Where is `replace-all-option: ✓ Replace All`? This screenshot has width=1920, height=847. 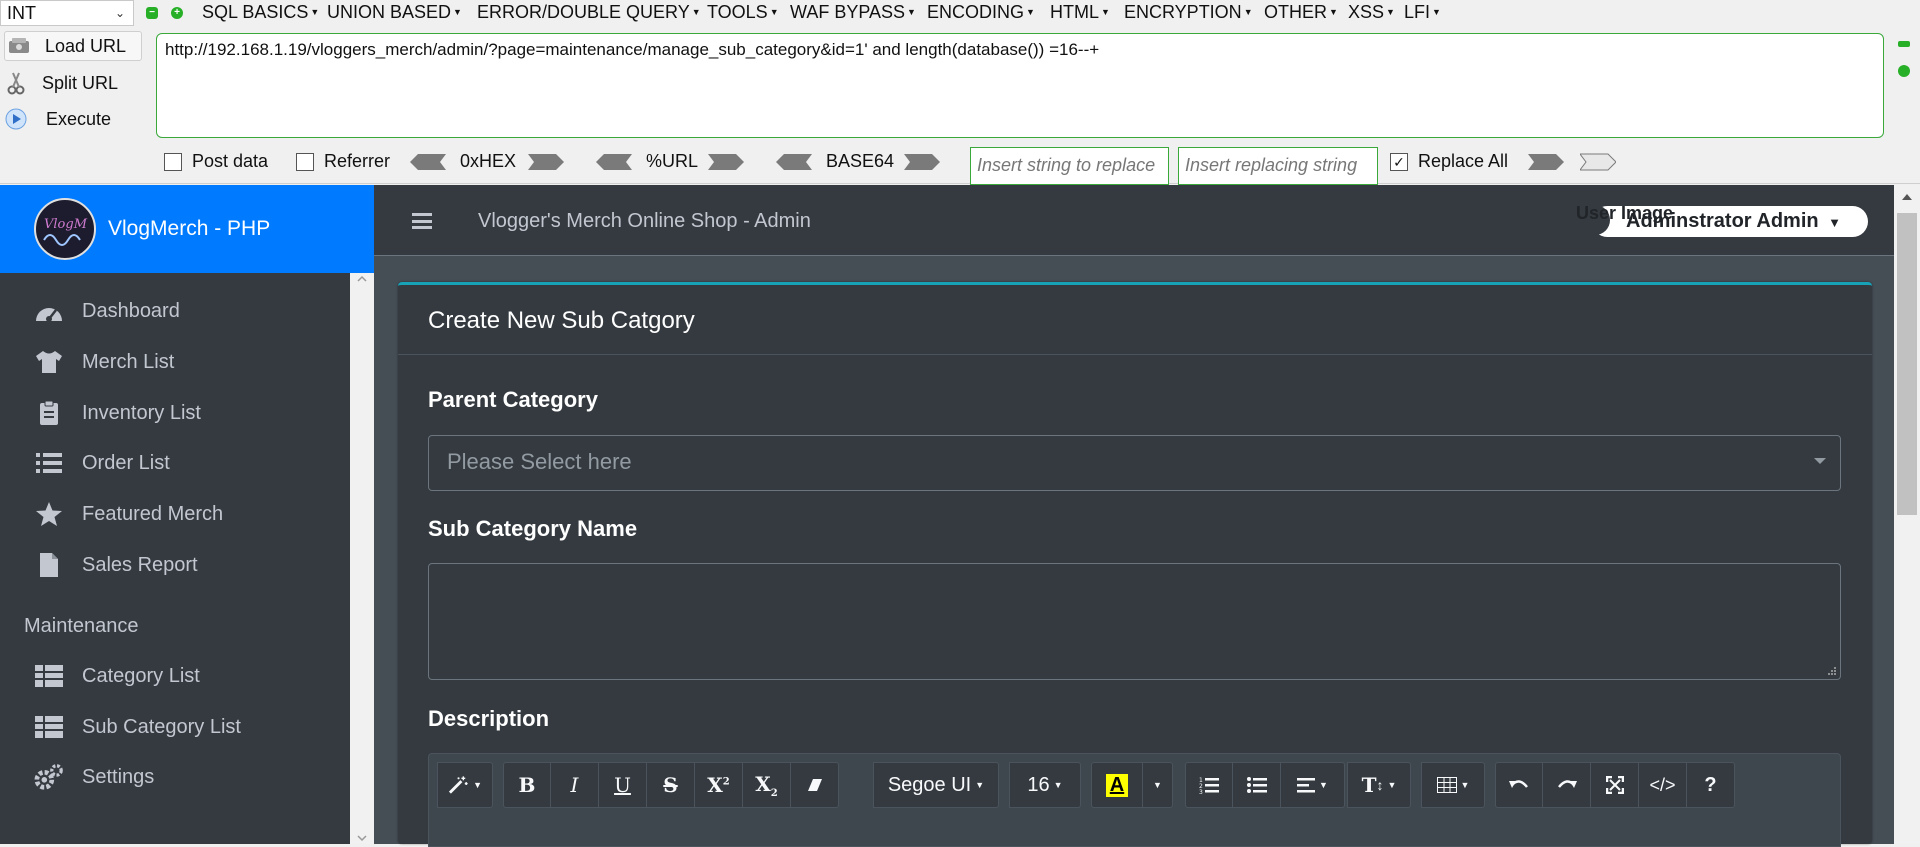 replace-all-option: ✓ Replace All is located at coordinates (1449, 161).